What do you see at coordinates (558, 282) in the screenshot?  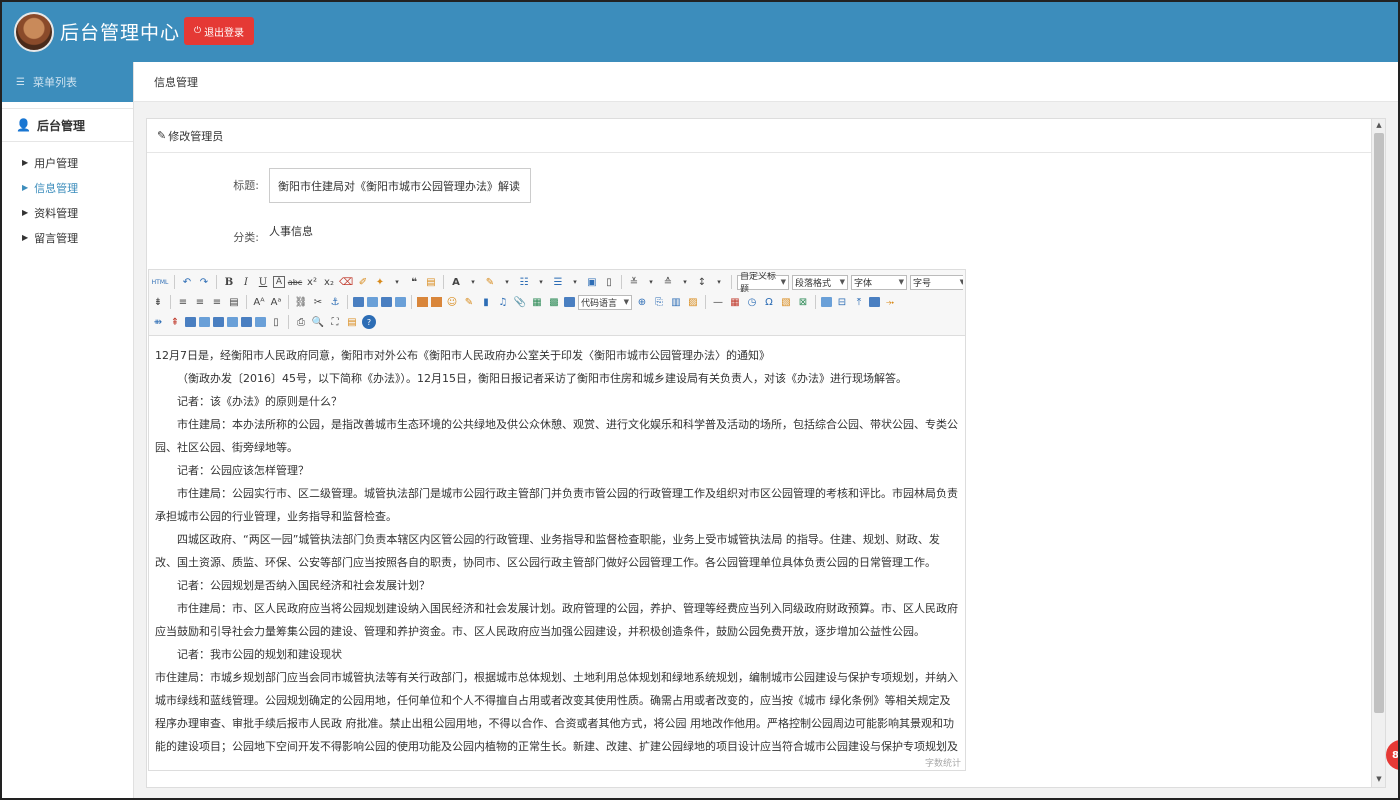 I see `unordered-list-icon: ☰` at bounding box center [558, 282].